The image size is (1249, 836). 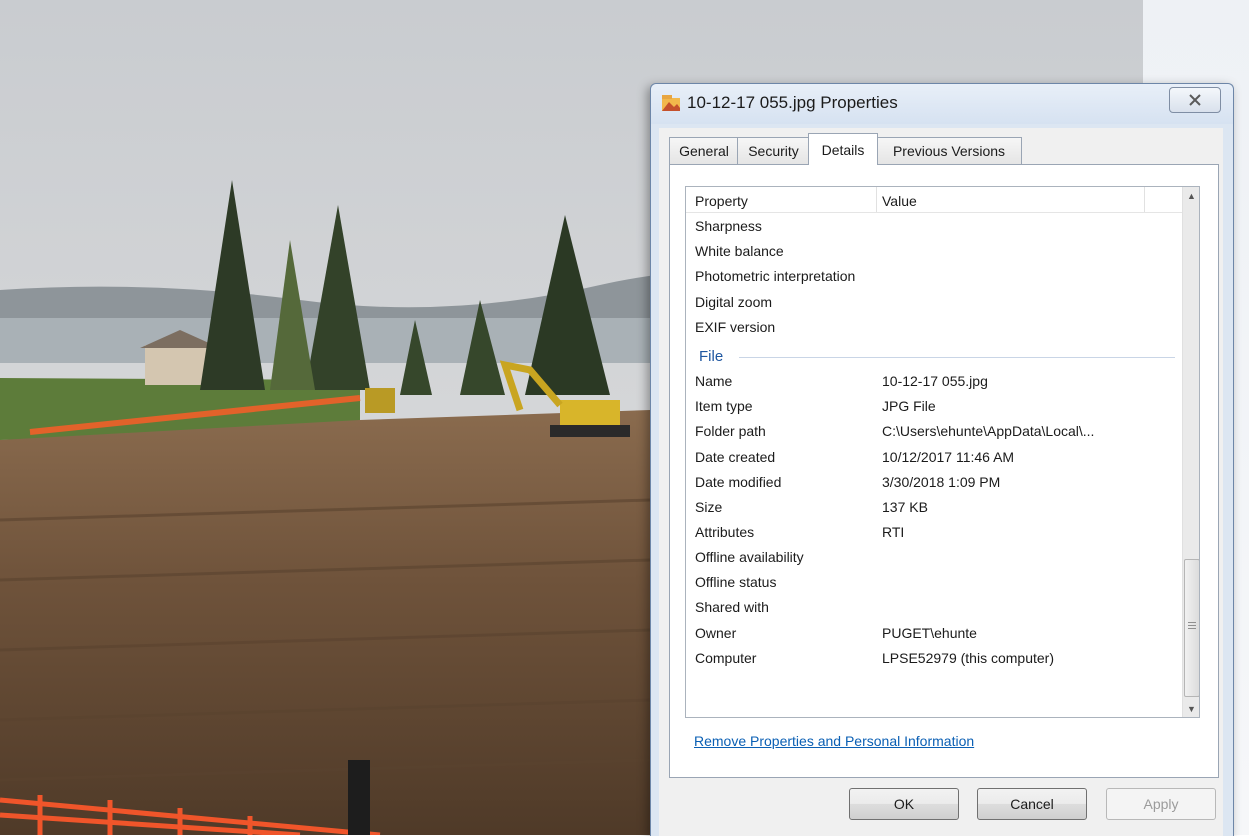 What do you see at coordinates (929, 633) in the screenshot?
I see `property-value: PUGET\ehunte` at bounding box center [929, 633].